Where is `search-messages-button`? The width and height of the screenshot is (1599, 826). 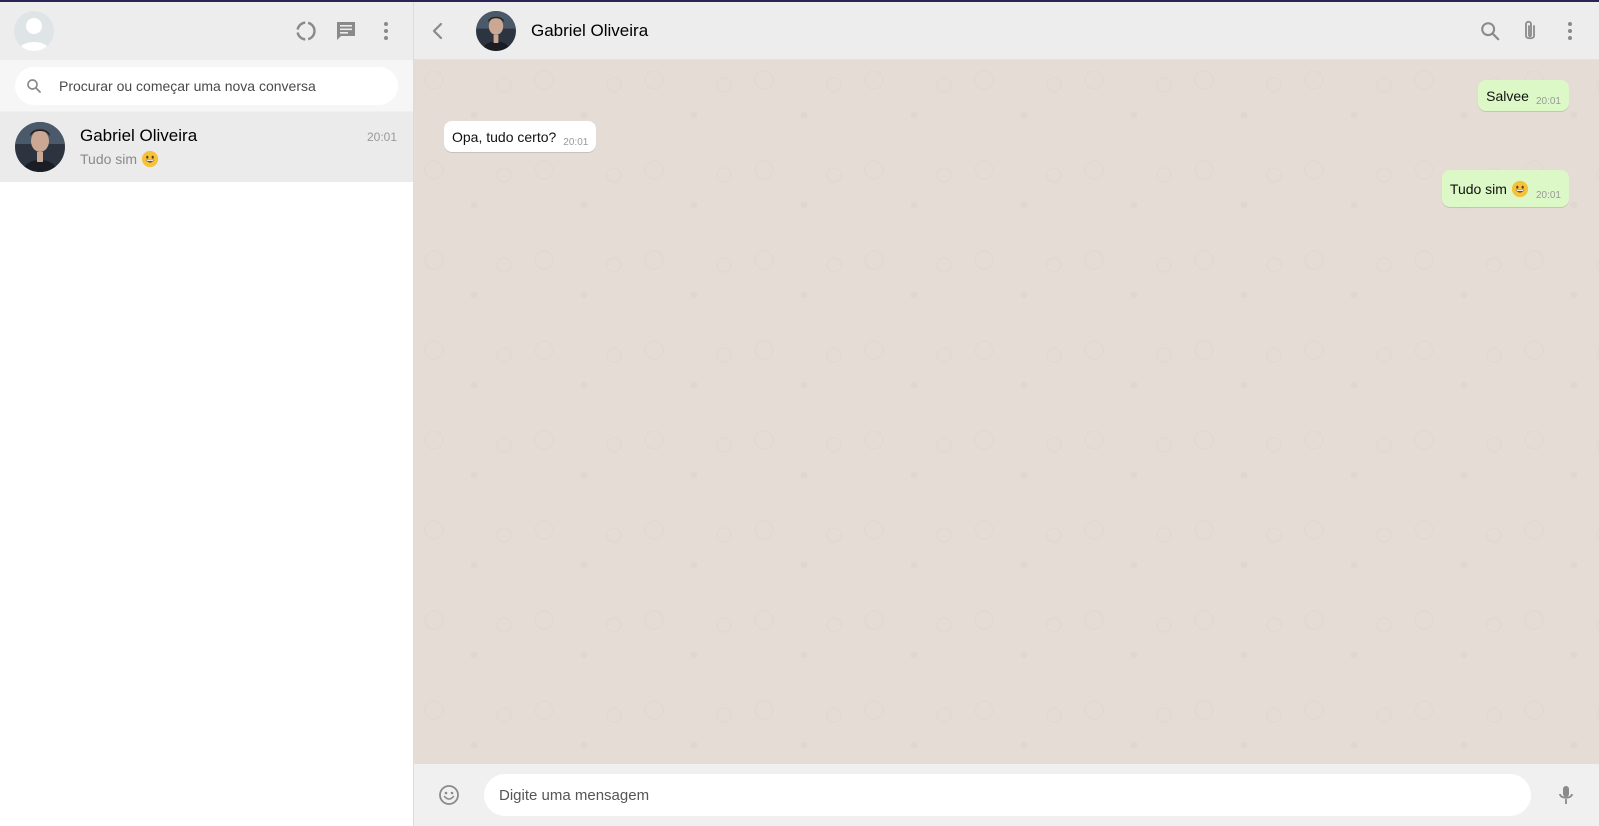 search-messages-button is located at coordinates (1490, 31).